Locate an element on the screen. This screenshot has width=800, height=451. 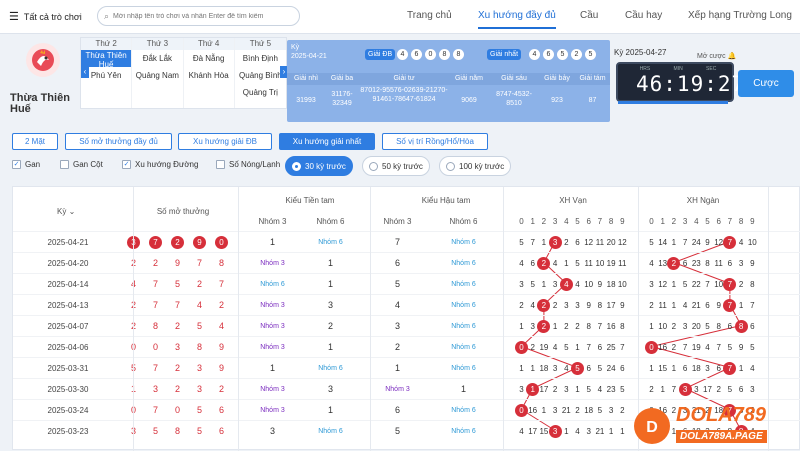
mode-dragon-tiger: Số vị trí Rồng/Hổ/Hòa is located at coordinates (435, 141).